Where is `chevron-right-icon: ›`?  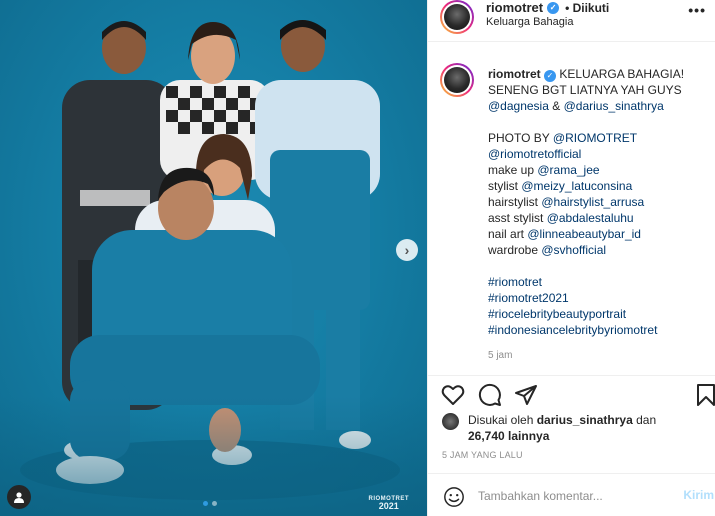 chevron-right-icon: › is located at coordinates (407, 250).